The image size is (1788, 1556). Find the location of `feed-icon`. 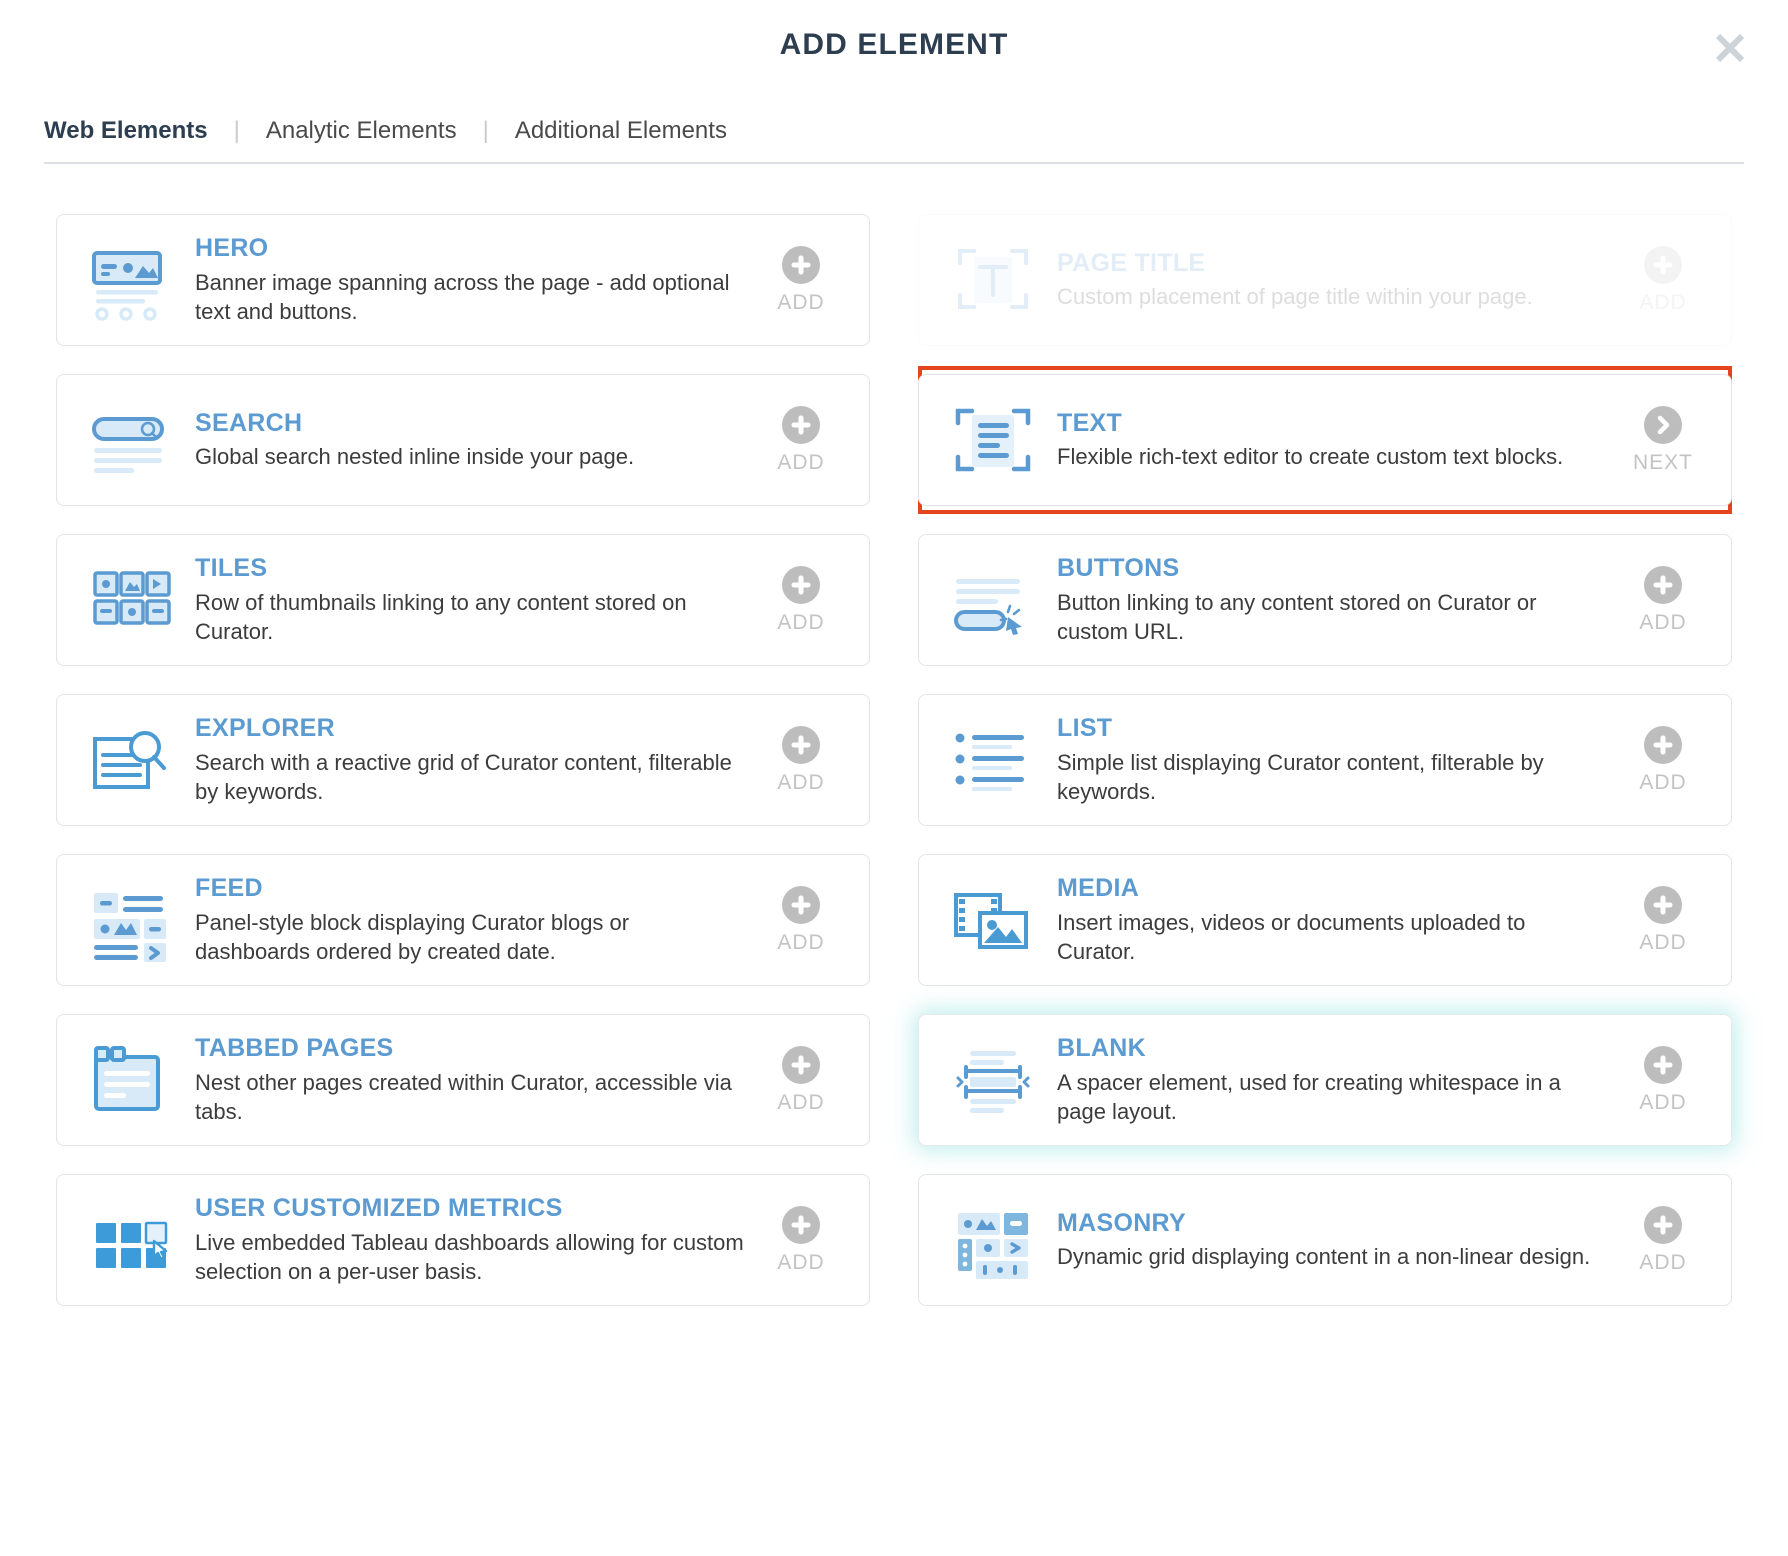

feed-icon is located at coordinates (131, 920).